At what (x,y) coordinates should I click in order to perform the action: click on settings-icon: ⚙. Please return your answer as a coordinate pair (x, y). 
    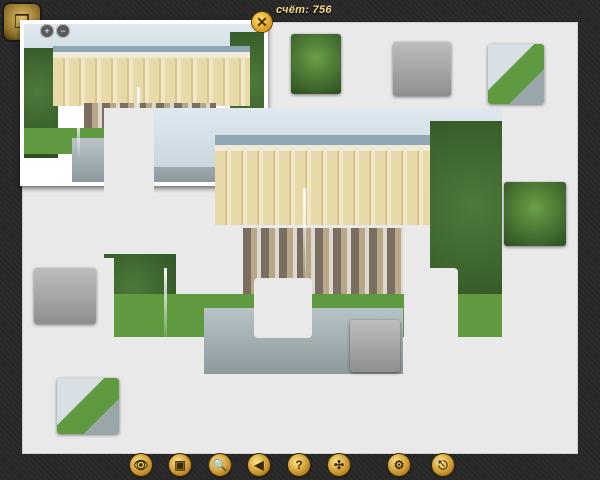
    Looking at the image, I should click on (399, 465).